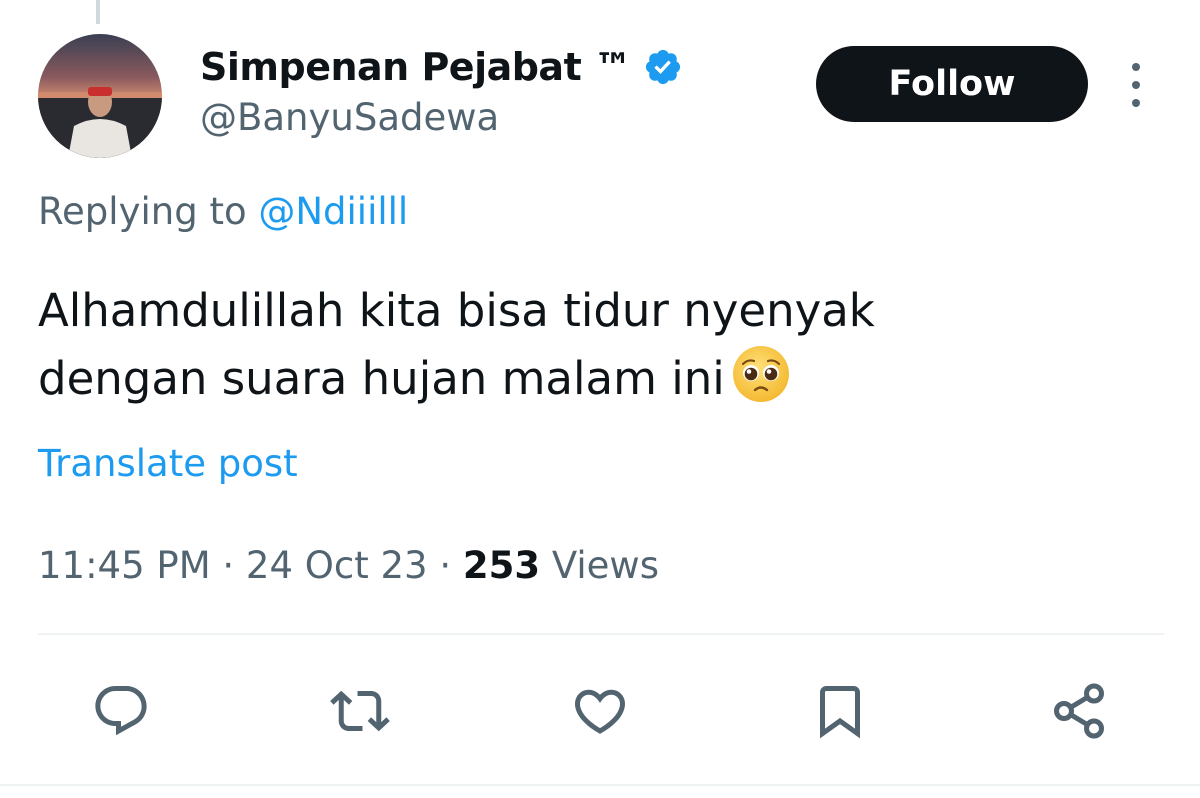 Image resolution: width=1200 pixels, height=798 pixels. What do you see at coordinates (600, 785) in the screenshot?
I see `bottom-divider` at bounding box center [600, 785].